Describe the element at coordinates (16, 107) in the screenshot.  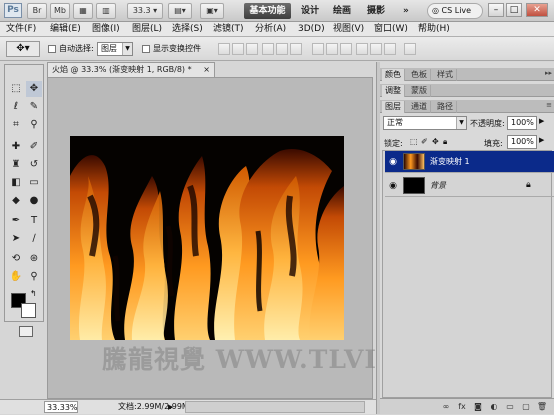
I see `lasso-tool-icon: ℓ` at that location.